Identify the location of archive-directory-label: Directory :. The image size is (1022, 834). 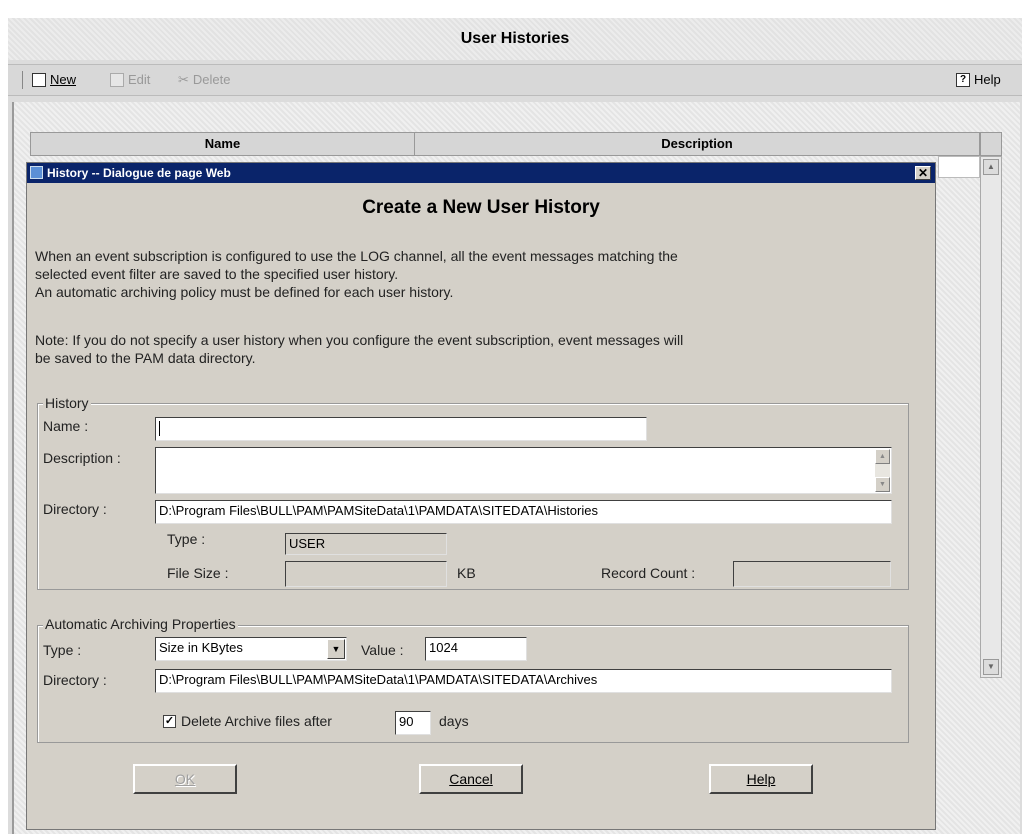
(75, 680).